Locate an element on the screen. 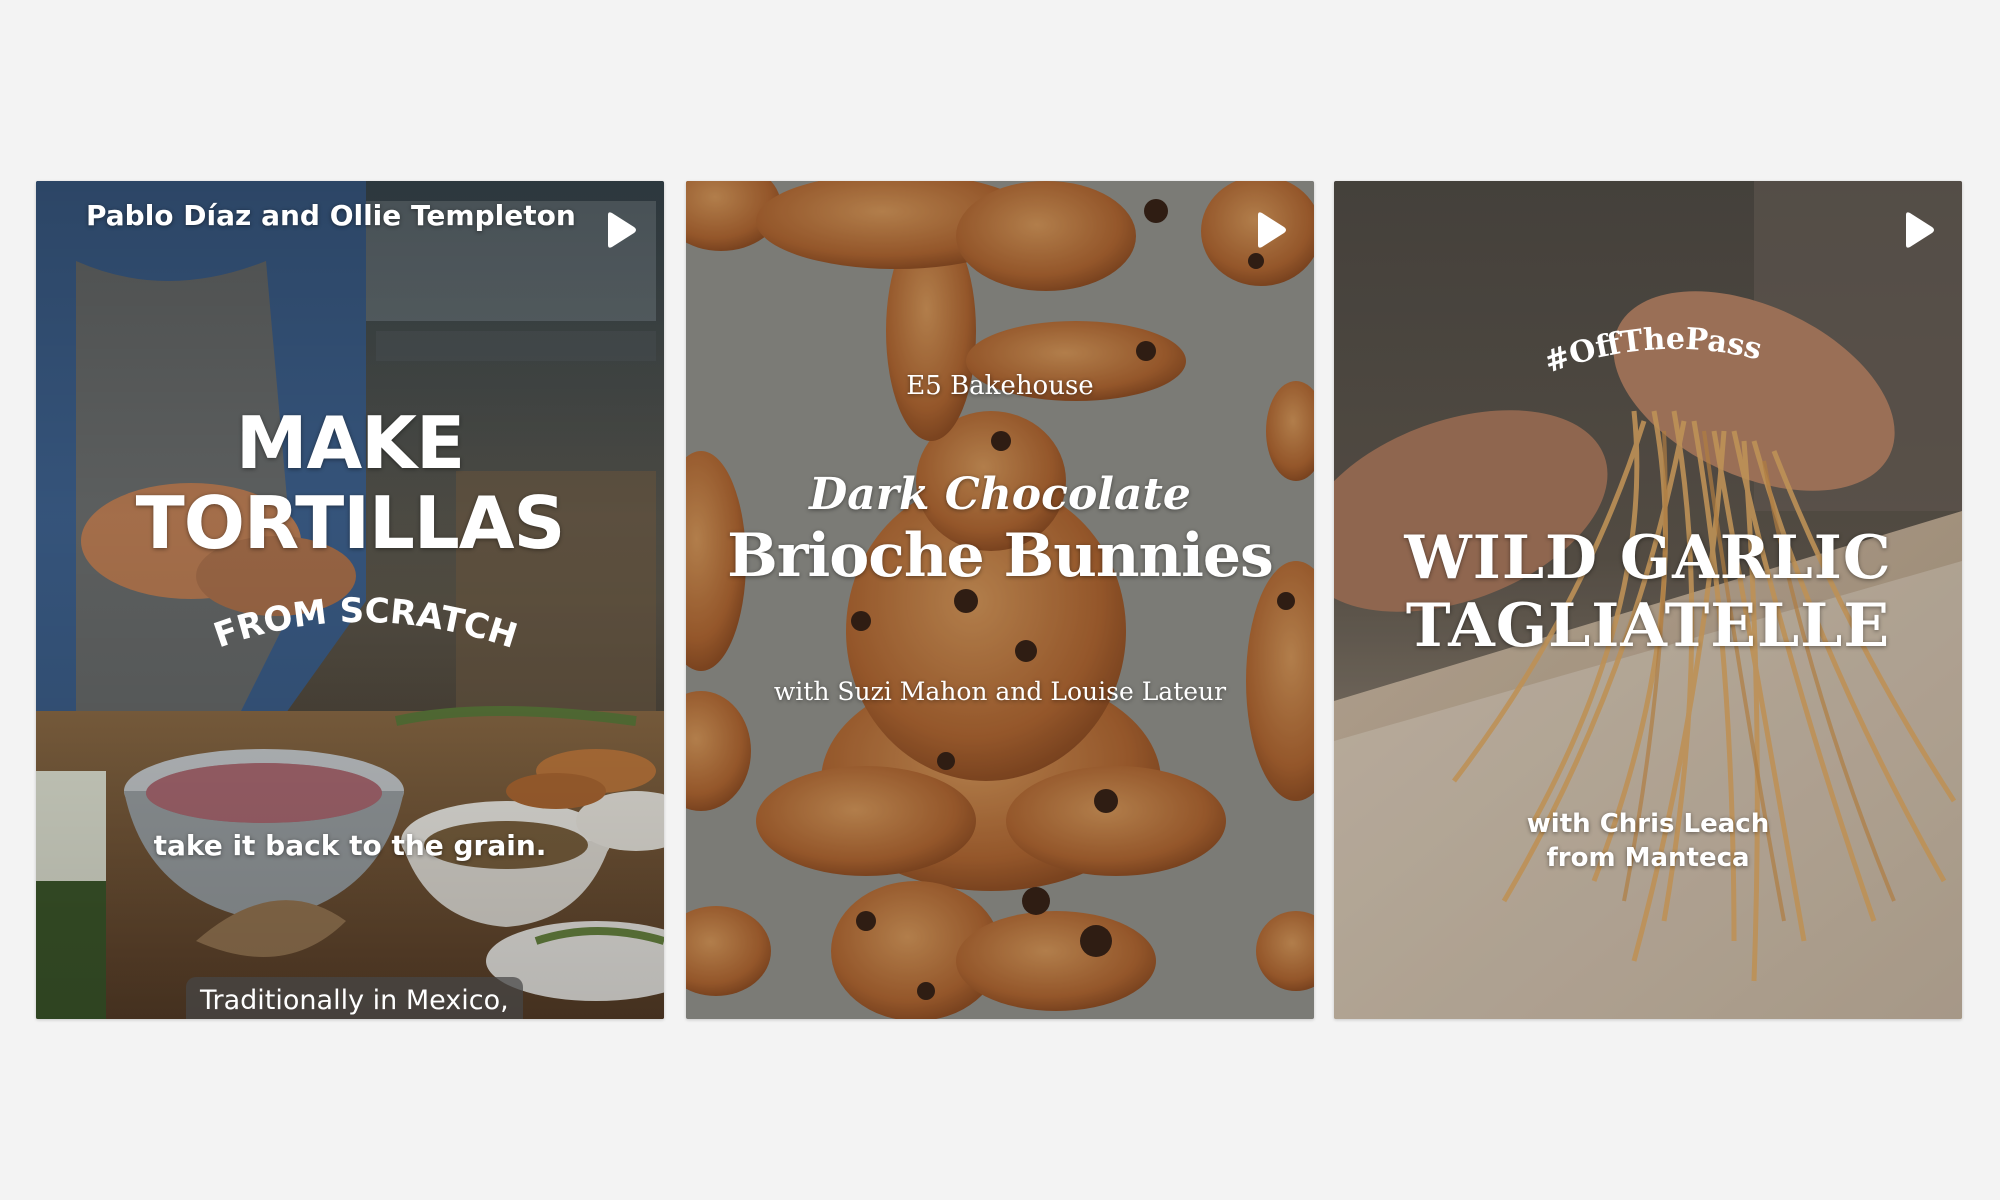 Image resolution: width=2000 pixels, height=1200 pixels. subtitle-arc: FROM SCRATCH is located at coordinates (350, 621).